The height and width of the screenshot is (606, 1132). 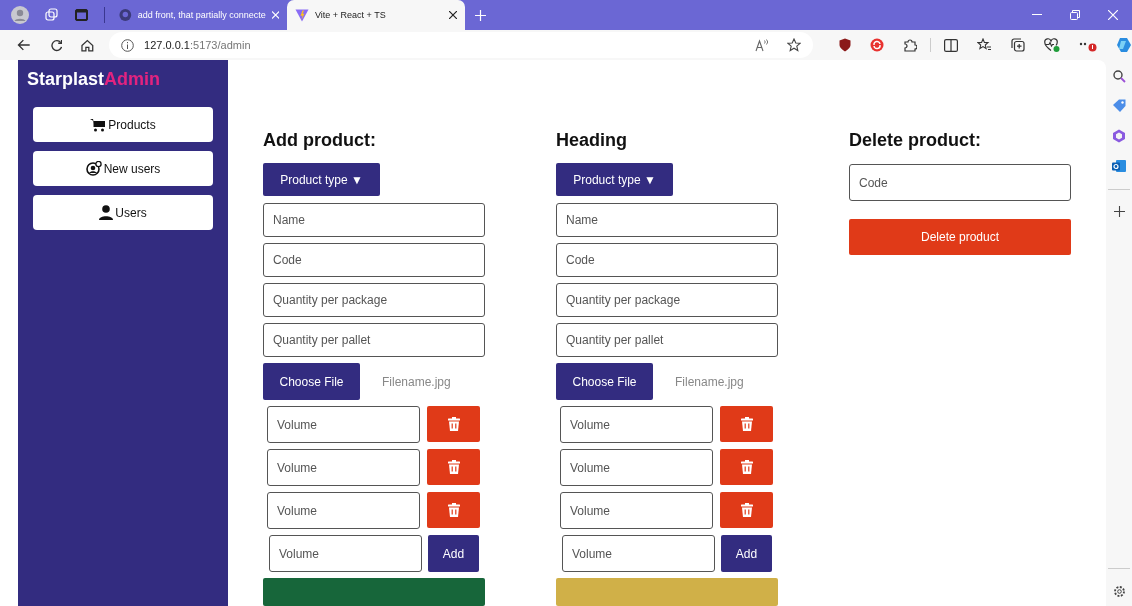 What do you see at coordinates (592, 140) in the screenshot?
I see `form-heading: Heading` at bounding box center [592, 140].